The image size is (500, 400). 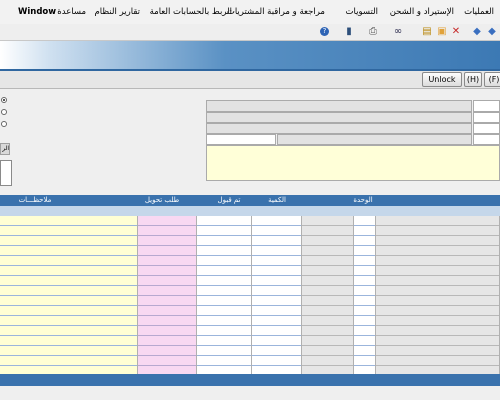 What do you see at coordinates (349, 32) in the screenshot?
I see `exit-door-icon: ▮` at bounding box center [349, 32].